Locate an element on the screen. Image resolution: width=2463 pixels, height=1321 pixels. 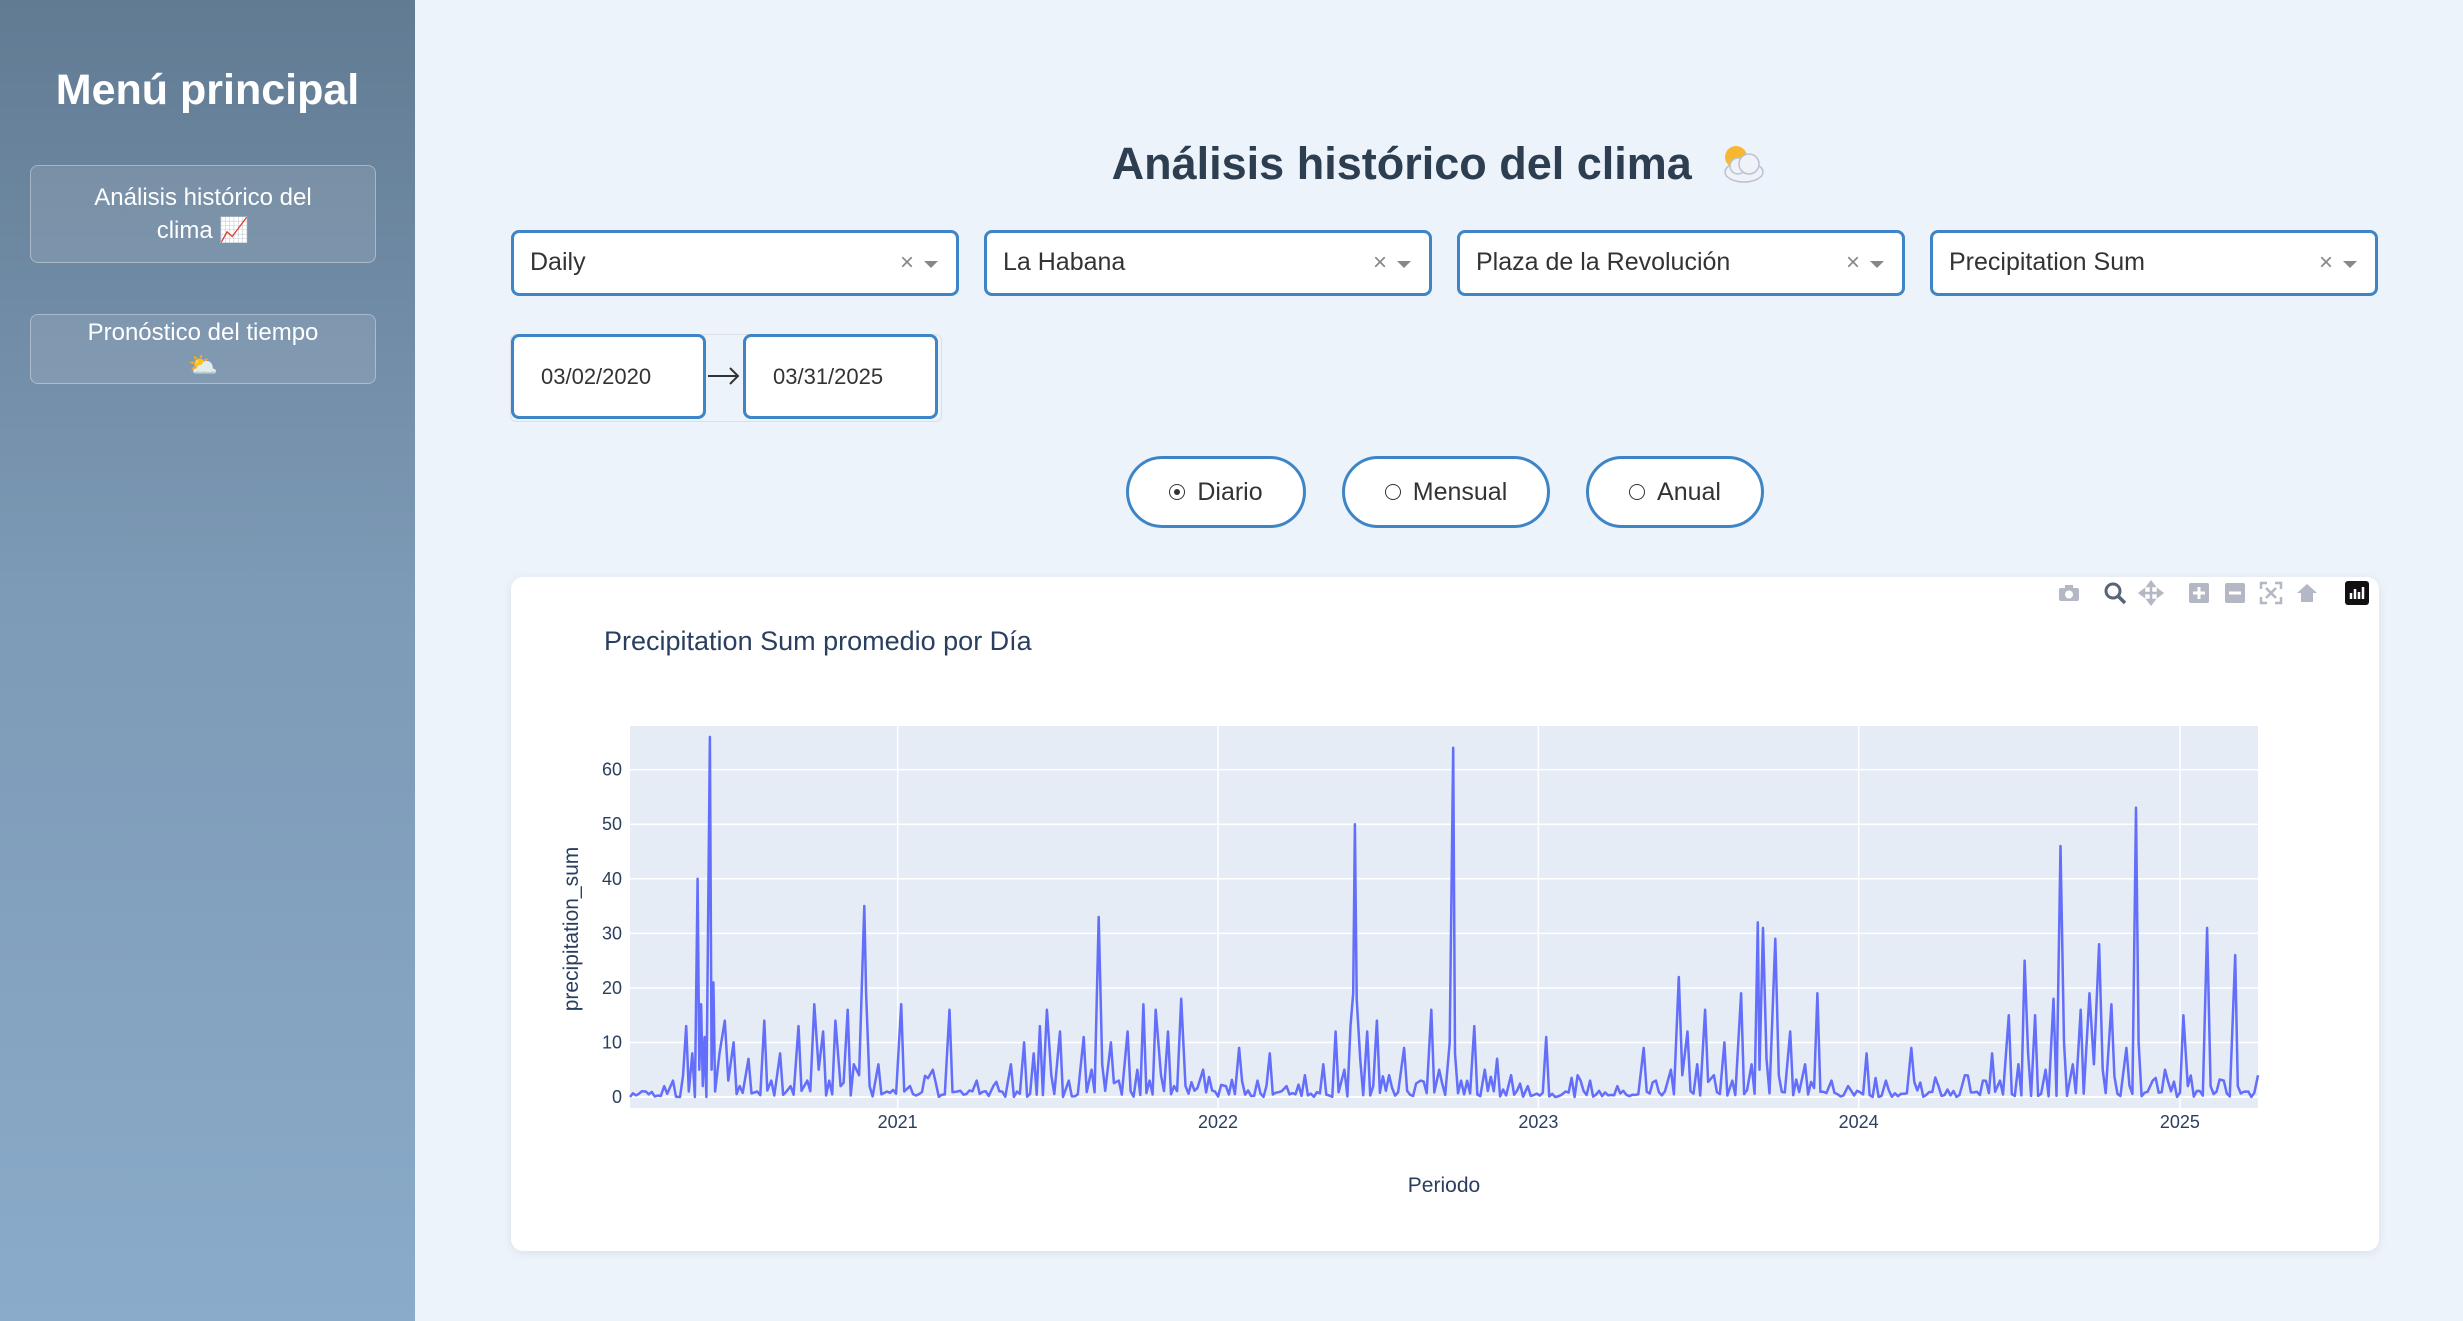
sidebar-title: Menú principal is located at coordinates (207, 90).